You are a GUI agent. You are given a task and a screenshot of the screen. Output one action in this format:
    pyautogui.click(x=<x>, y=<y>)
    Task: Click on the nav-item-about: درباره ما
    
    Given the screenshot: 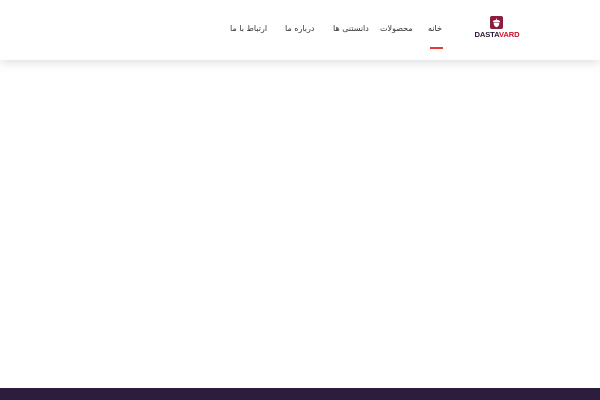 What is the action you would take?
    pyautogui.click(x=299, y=29)
    